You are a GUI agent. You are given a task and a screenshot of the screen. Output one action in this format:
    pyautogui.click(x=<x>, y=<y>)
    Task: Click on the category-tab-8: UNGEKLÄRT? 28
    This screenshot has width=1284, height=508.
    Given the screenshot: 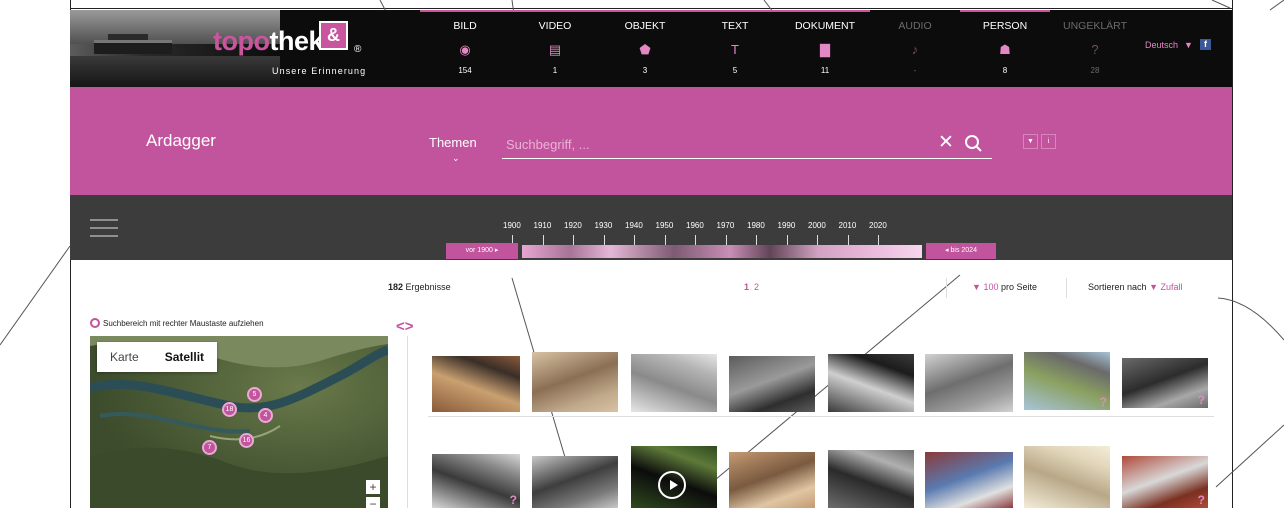 What is the action you would take?
    pyautogui.click(x=1095, y=48)
    